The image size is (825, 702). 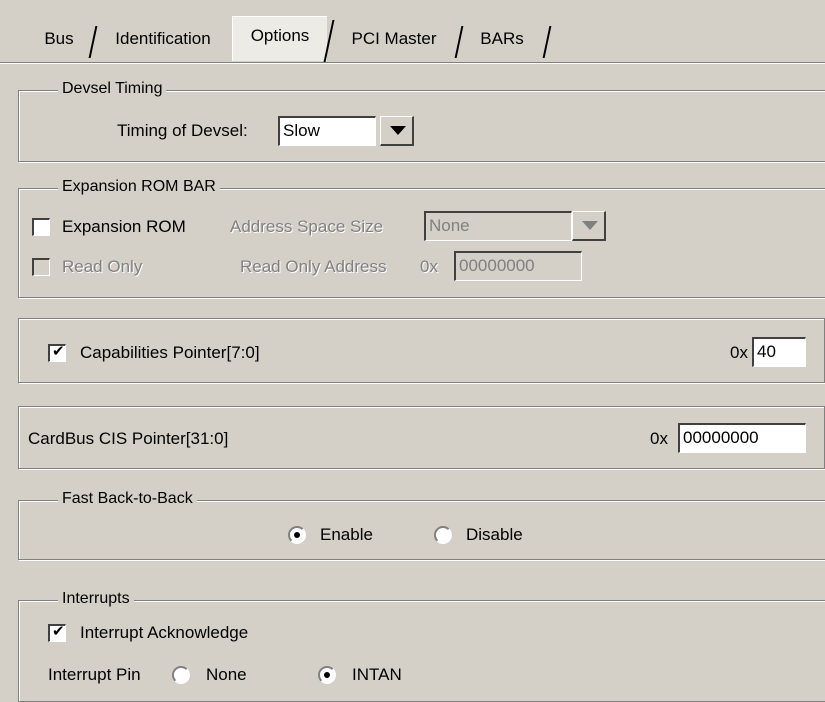 I want to click on timing-dropdown-button, so click(x=397, y=131).